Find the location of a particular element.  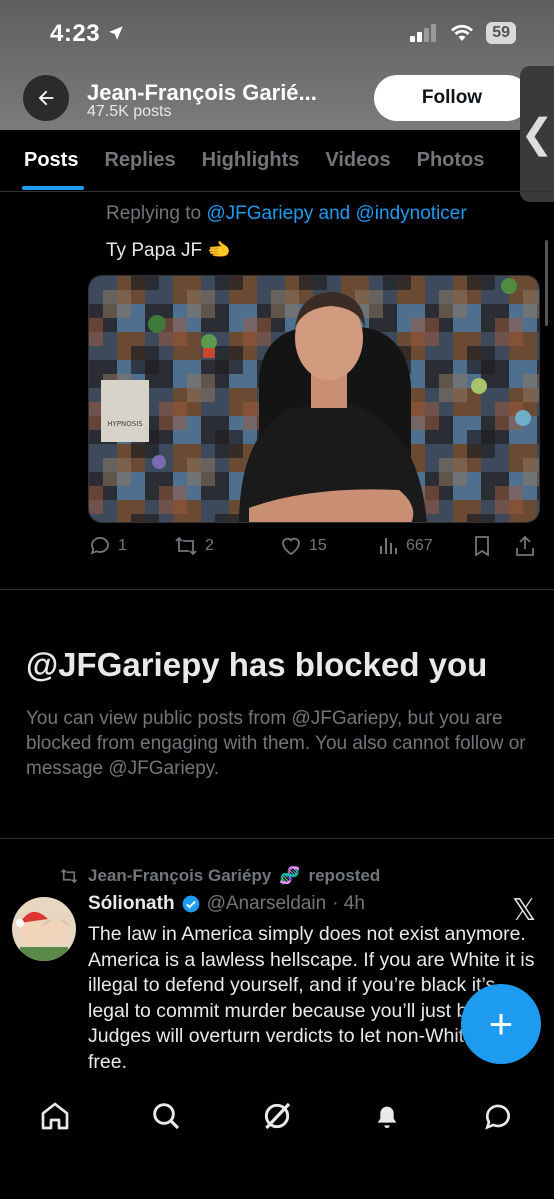

home-icon is located at coordinates (55, 1116).